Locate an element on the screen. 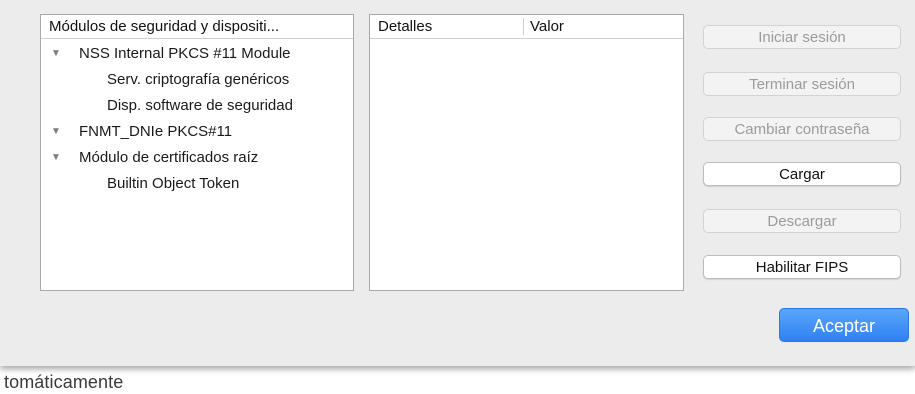 The image size is (915, 394). tree-row-label: Builtin Object Token is located at coordinates (173, 183).